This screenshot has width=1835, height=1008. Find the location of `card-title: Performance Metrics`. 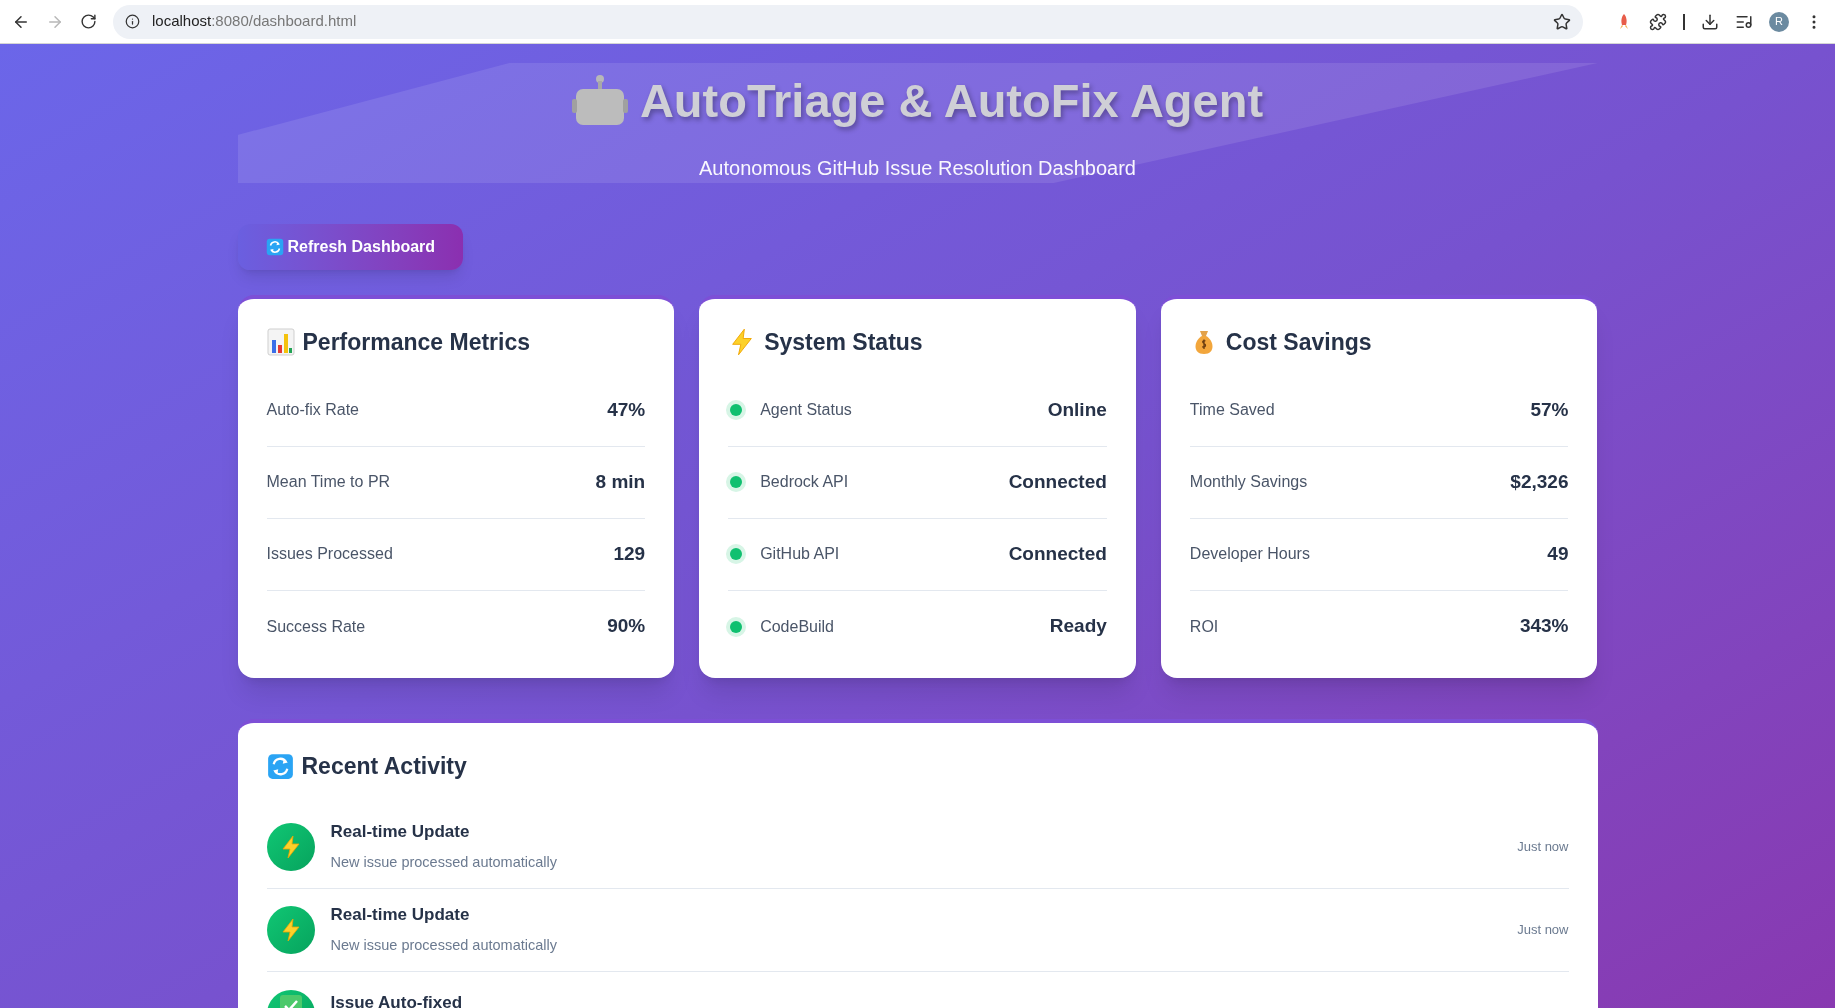

card-title: Performance Metrics is located at coordinates (416, 342).